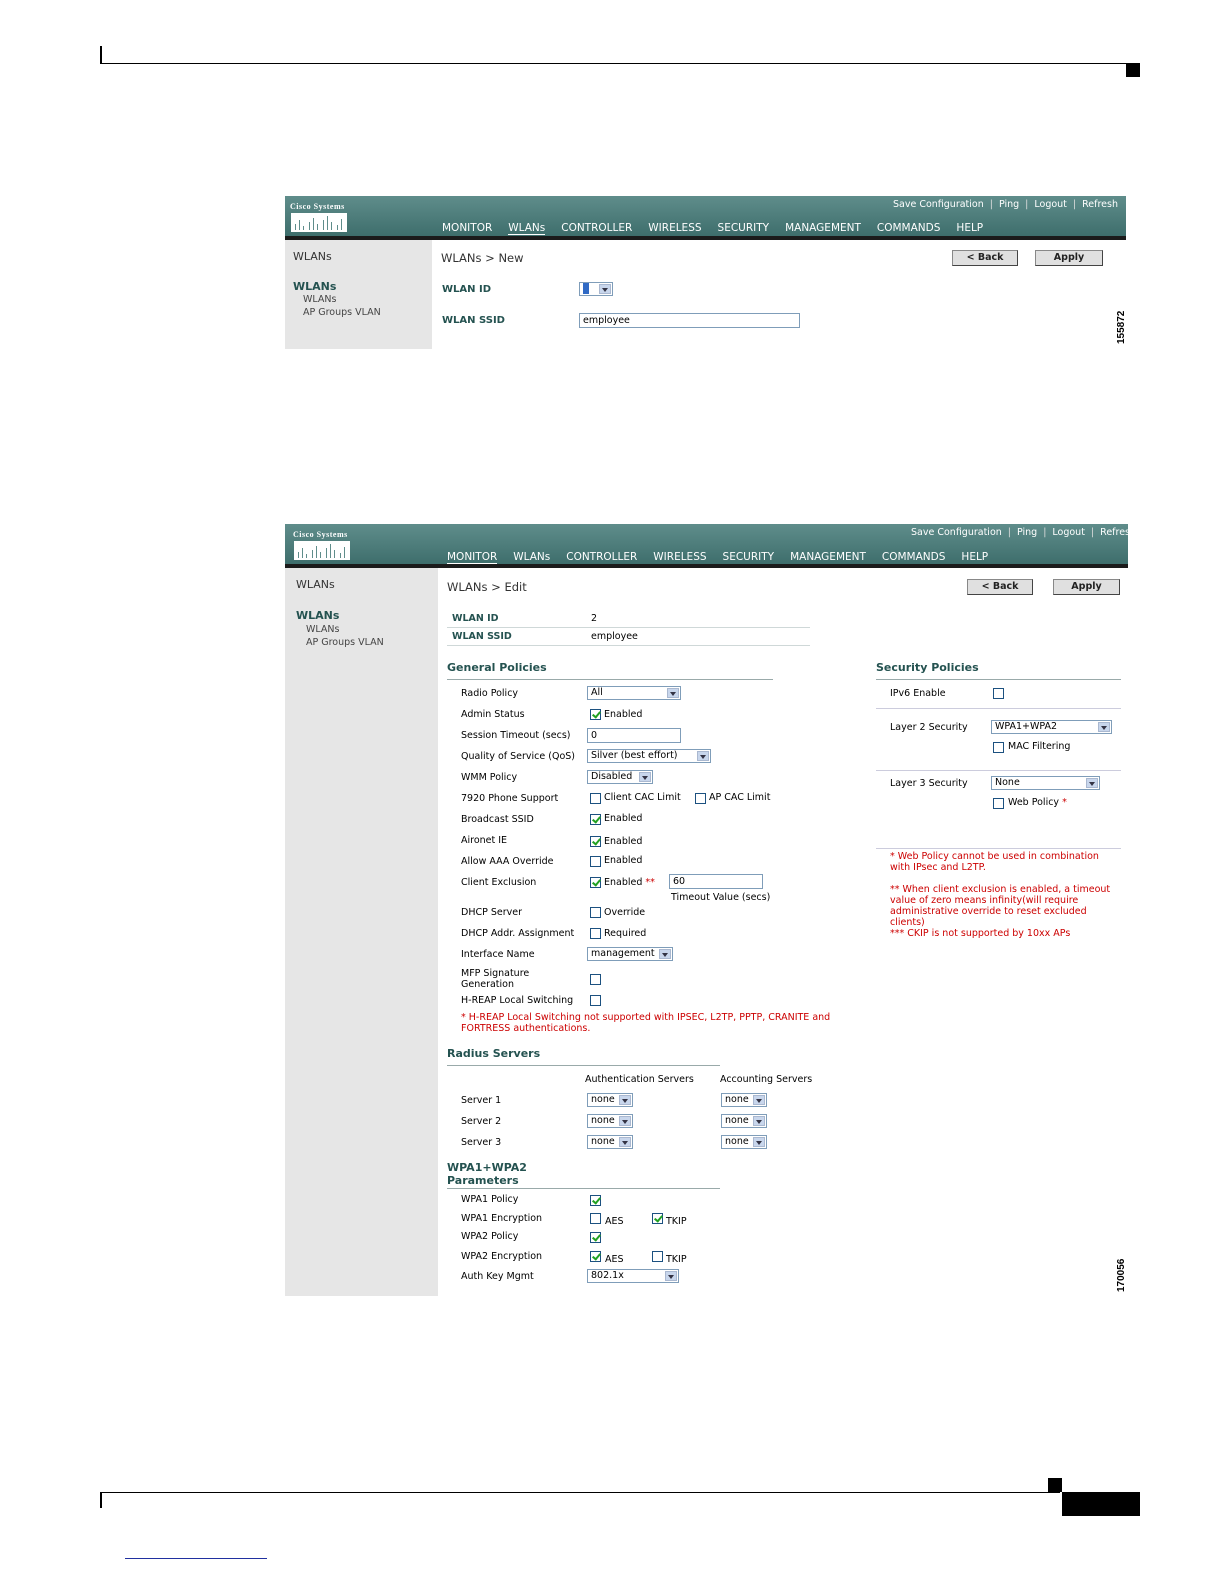 Image resolution: width=1224 pixels, height=1584 pixels. Describe the element at coordinates (610, 1121) in the screenshot. I see `server2-auth-select: none` at that location.